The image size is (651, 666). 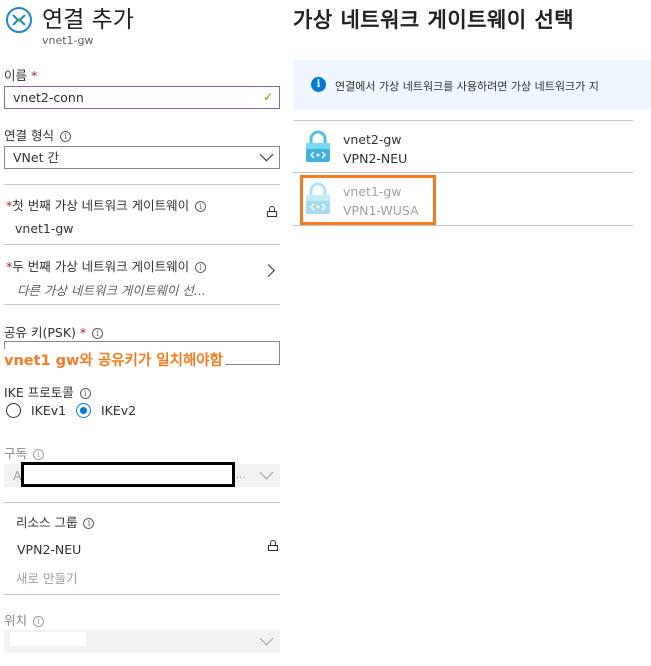 What do you see at coordinates (55, 521) in the screenshot?
I see `resource-group-label: 리소스 그룹 i` at bounding box center [55, 521].